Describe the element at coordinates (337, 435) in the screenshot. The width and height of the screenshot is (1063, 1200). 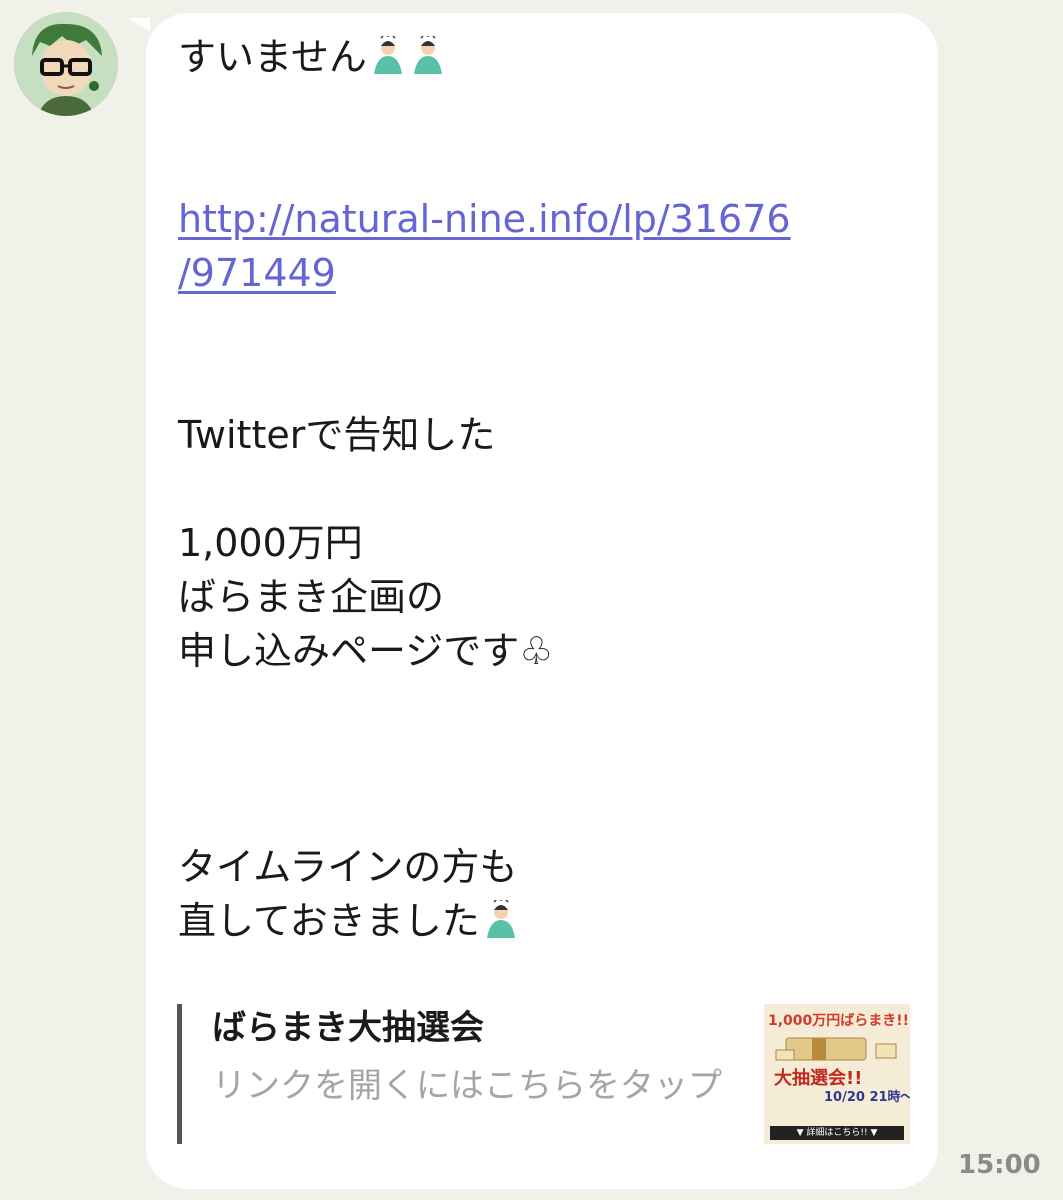
I see `message-line: Twitterで告知した` at that location.